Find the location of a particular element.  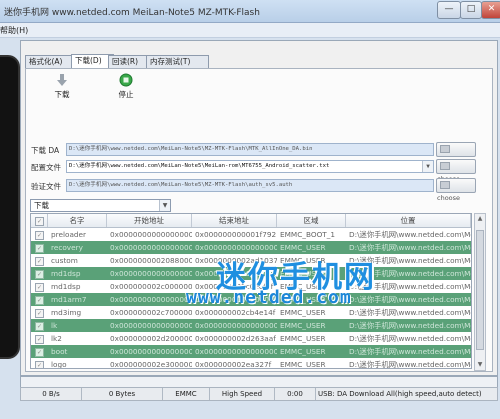

da-choose-button: choose is located at coordinates (456, 154).